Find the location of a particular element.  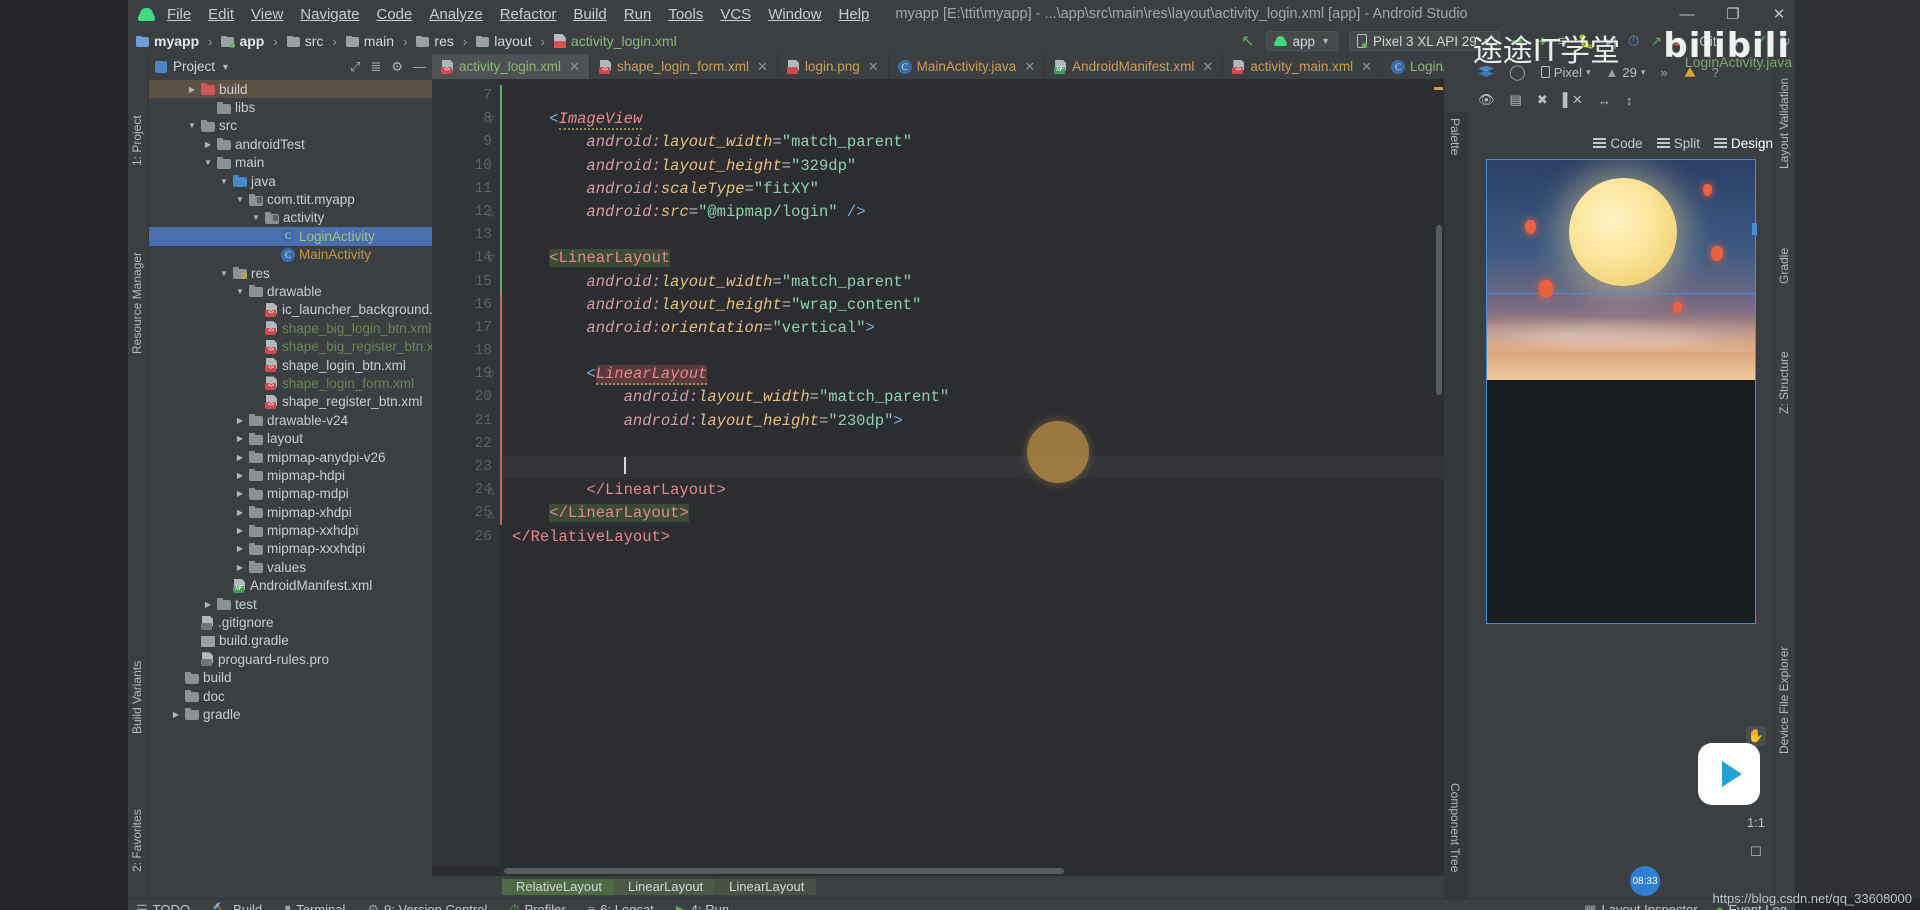

tree-item: <> shape_big_register_btn.xml is located at coordinates (290, 346).